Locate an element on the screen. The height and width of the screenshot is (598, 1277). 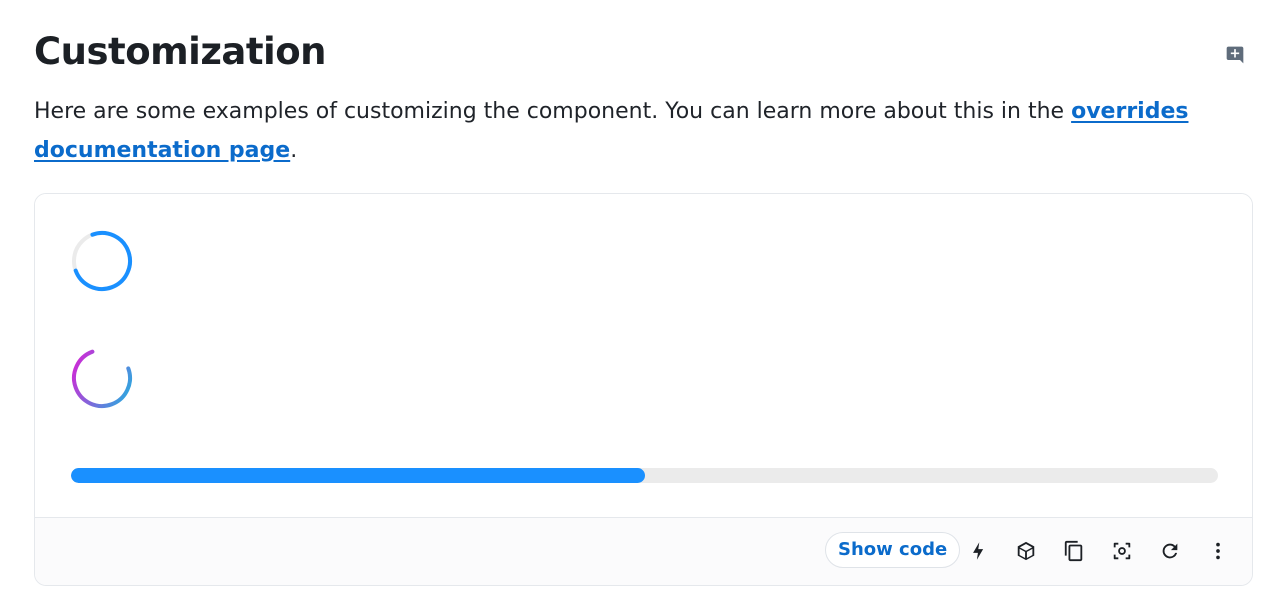
linear-progress-bar is located at coordinates (358, 475).